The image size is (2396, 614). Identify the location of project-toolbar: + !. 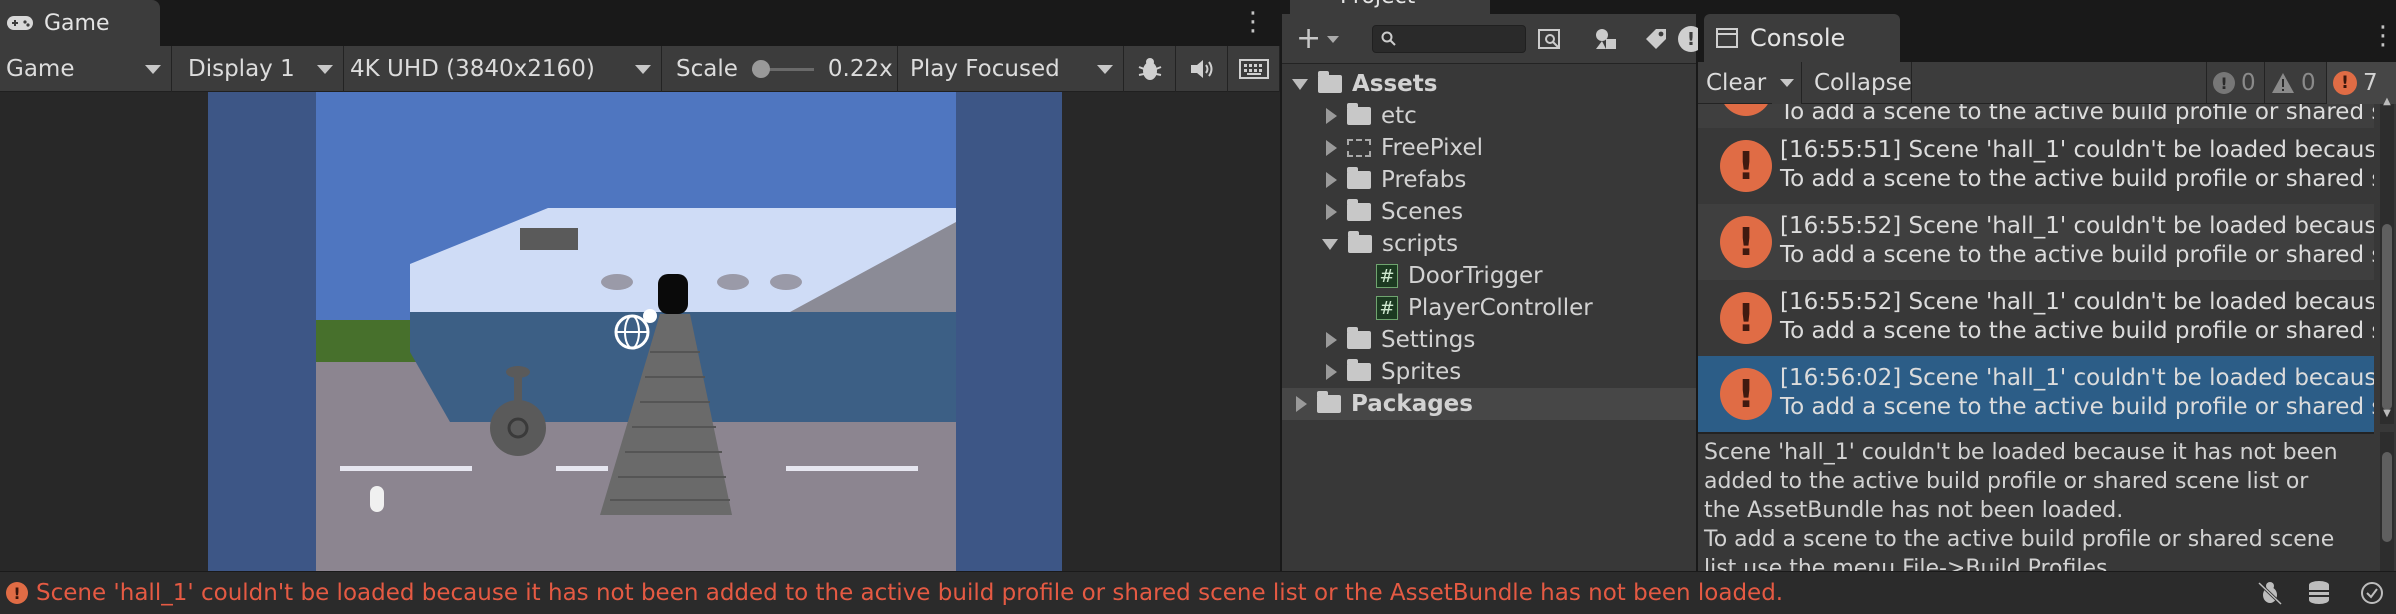
(1493, 39).